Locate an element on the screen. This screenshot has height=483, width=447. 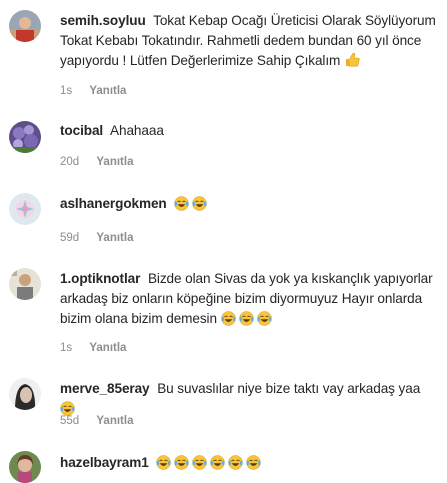
comment-username: hazelbayram1 is located at coordinates (104, 462).